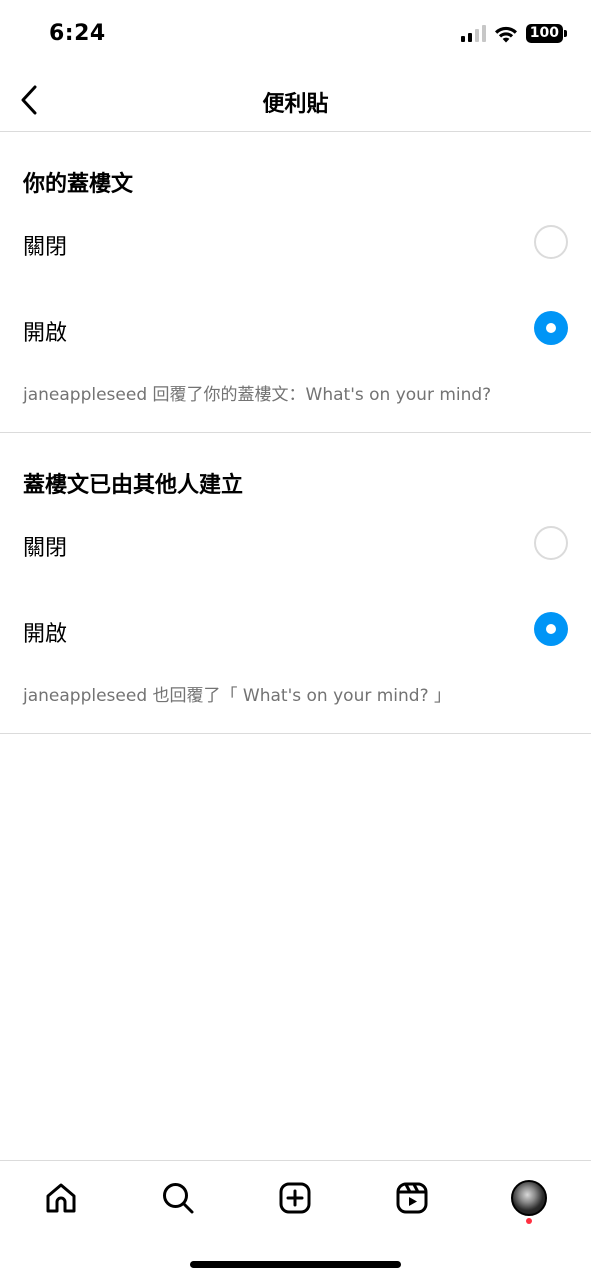 The height and width of the screenshot is (1280, 591). Describe the element at coordinates (133, 485) in the screenshot. I see `section-heading: 蓋樓文已由其他人建立` at that location.